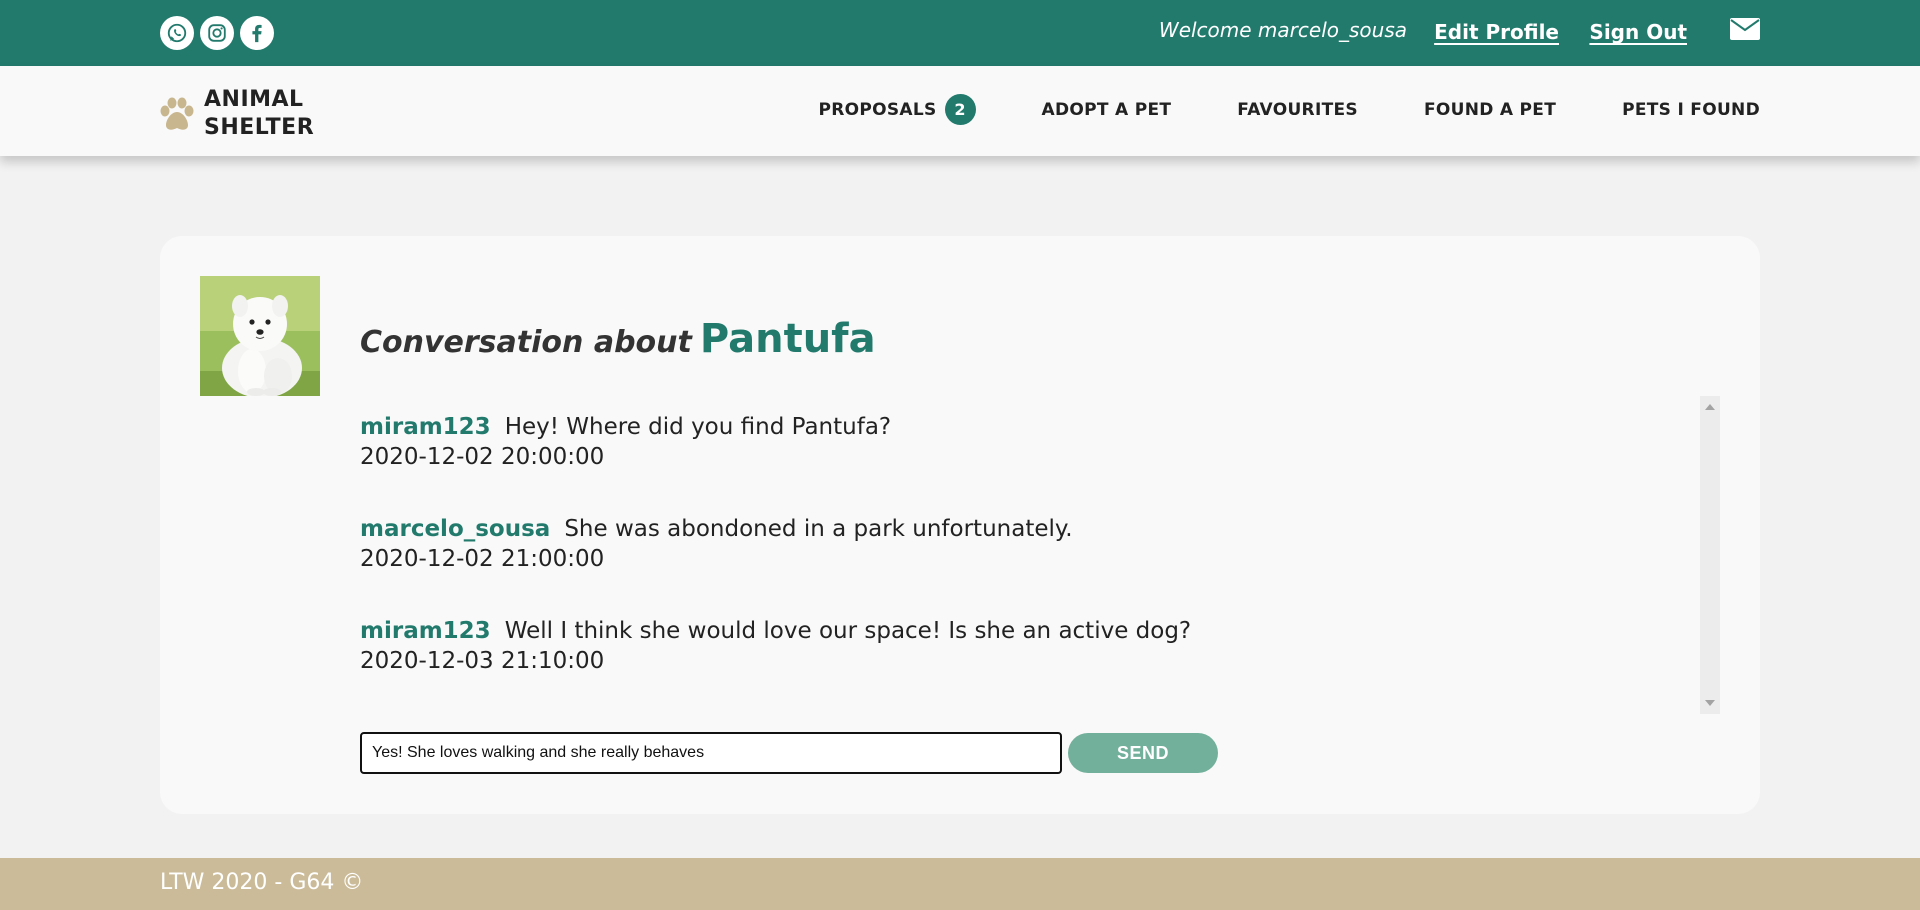 This screenshot has height=910, width=1920. I want to click on nav-item-label: FAVOURITES, so click(1297, 109).